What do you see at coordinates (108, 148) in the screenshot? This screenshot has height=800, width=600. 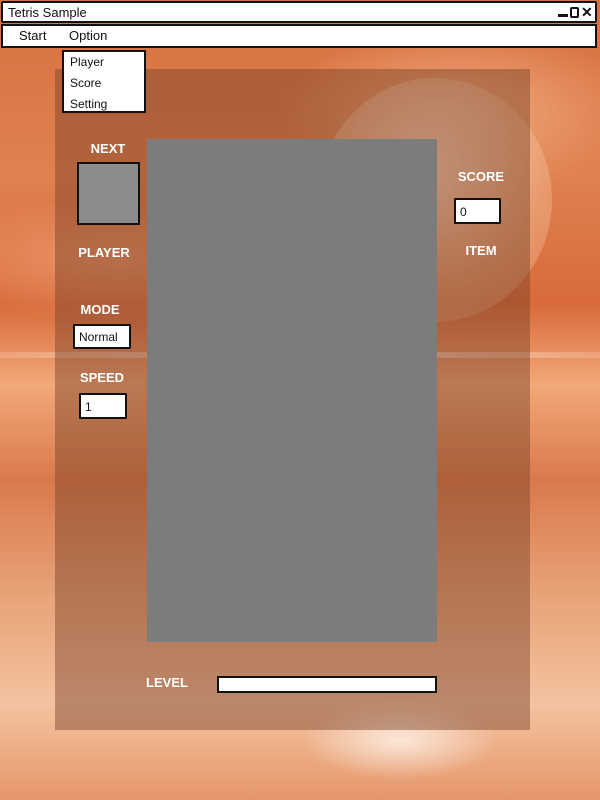 I see `next-label: NEXT` at bounding box center [108, 148].